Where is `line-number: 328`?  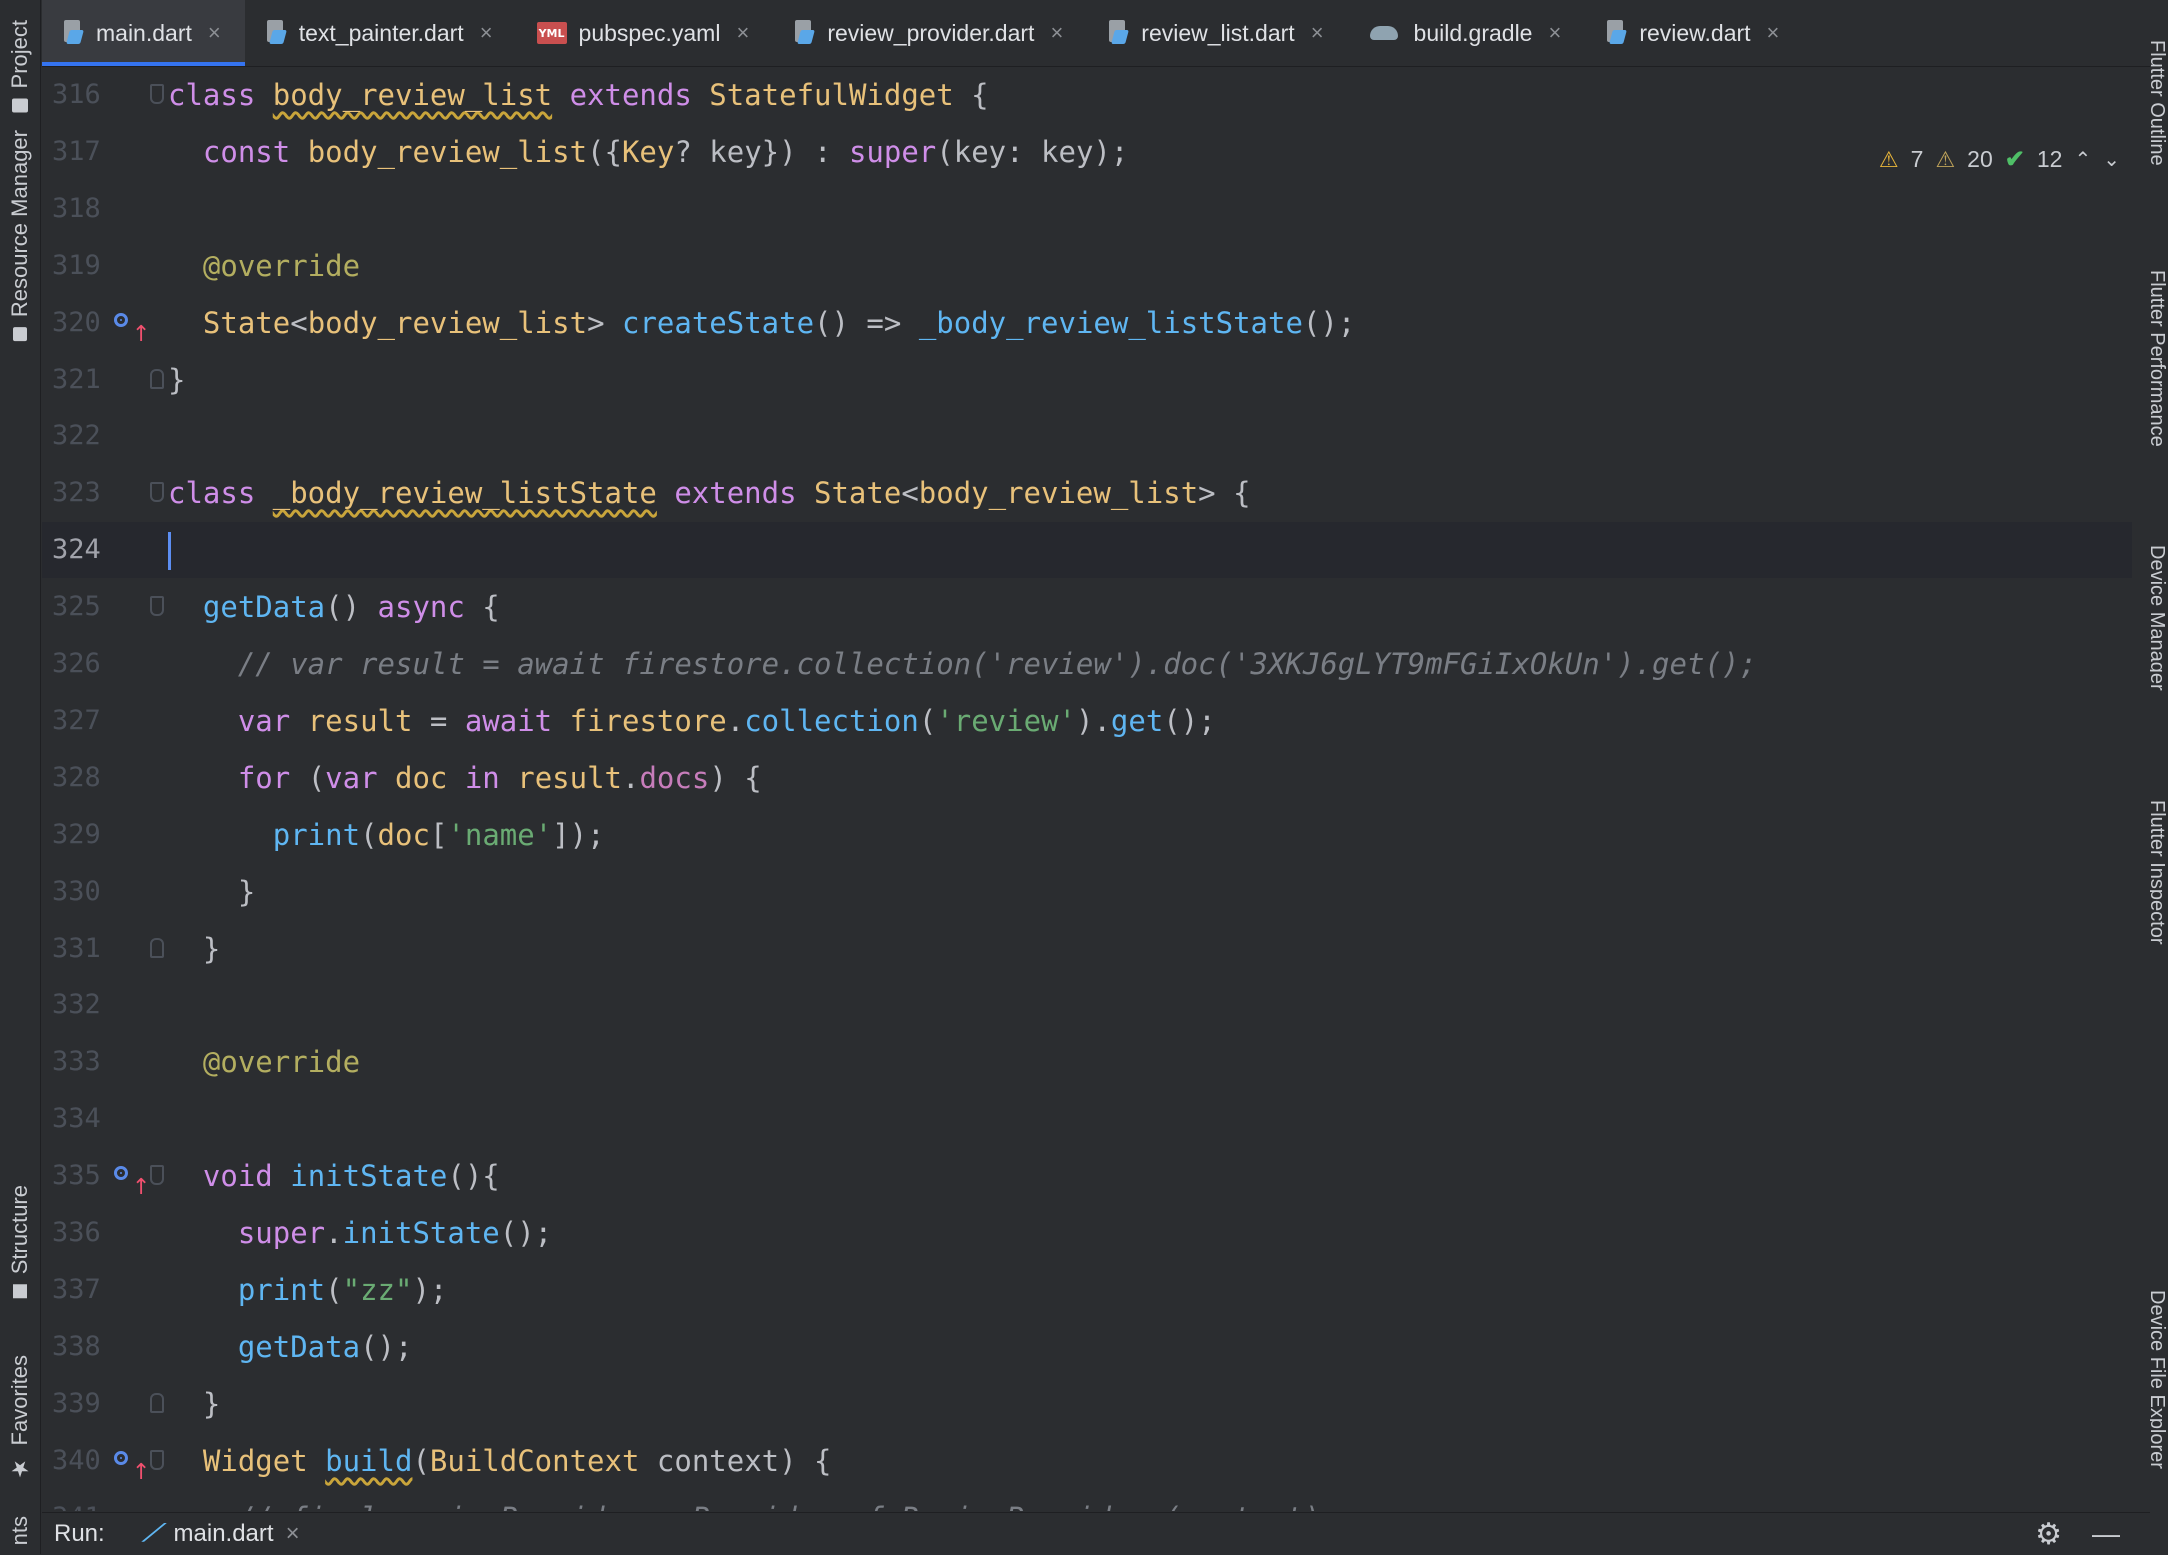
line-number: 328 is located at coordinates (82, 778).